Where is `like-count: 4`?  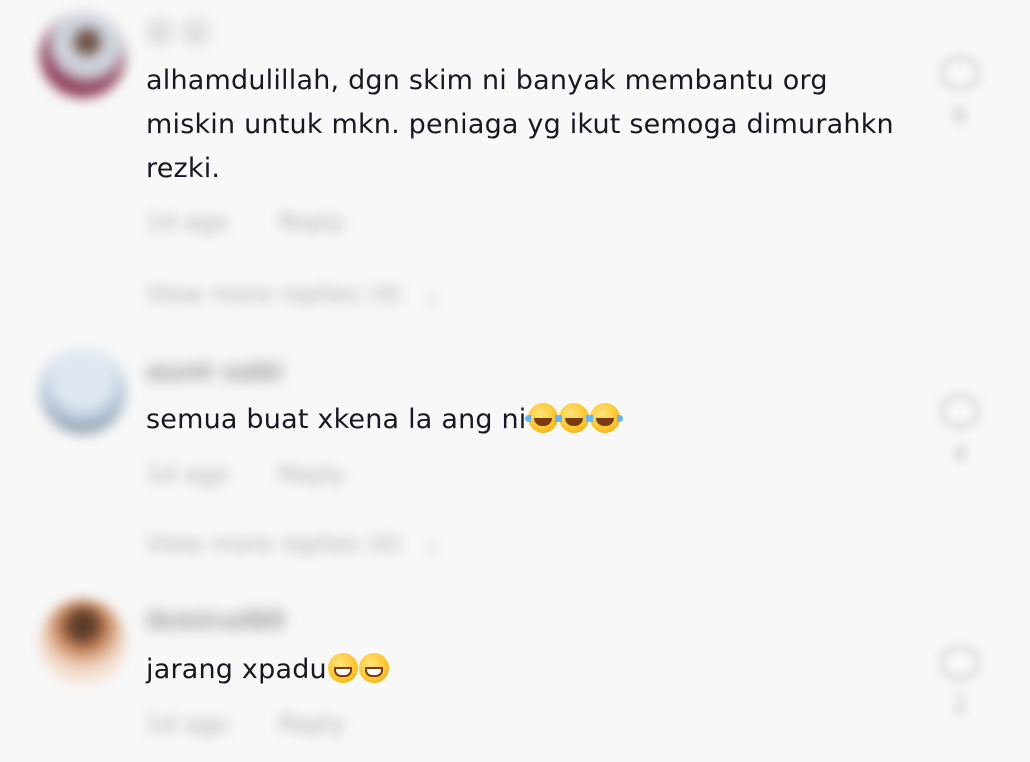
like-count: 4 is located at coordinates (960, 454).